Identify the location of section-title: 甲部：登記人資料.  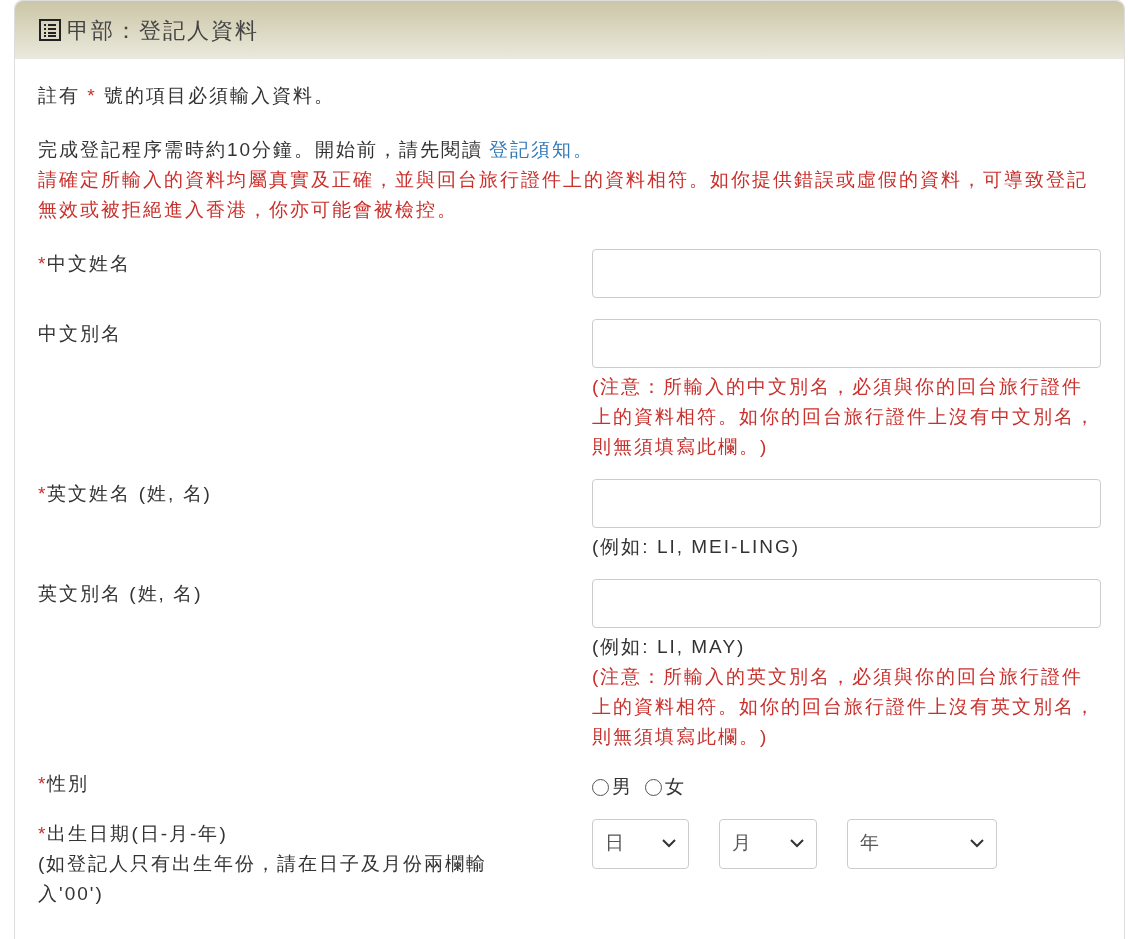
(163, 30).